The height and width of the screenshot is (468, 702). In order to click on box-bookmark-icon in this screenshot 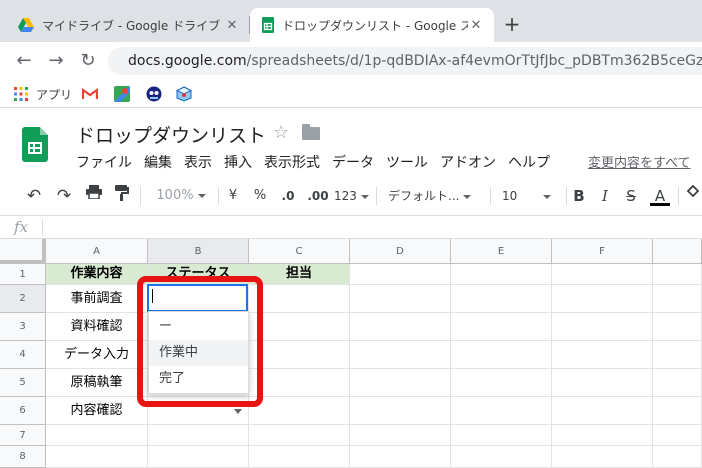, I will do `click(184, 94)`.